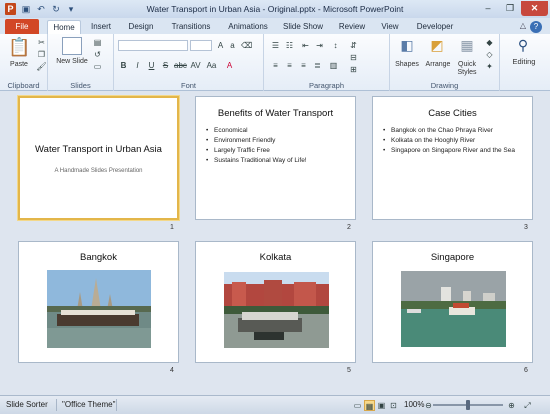 This screenshot has width=550, height=414. I want to click on font-name-select, so click(153, 45).